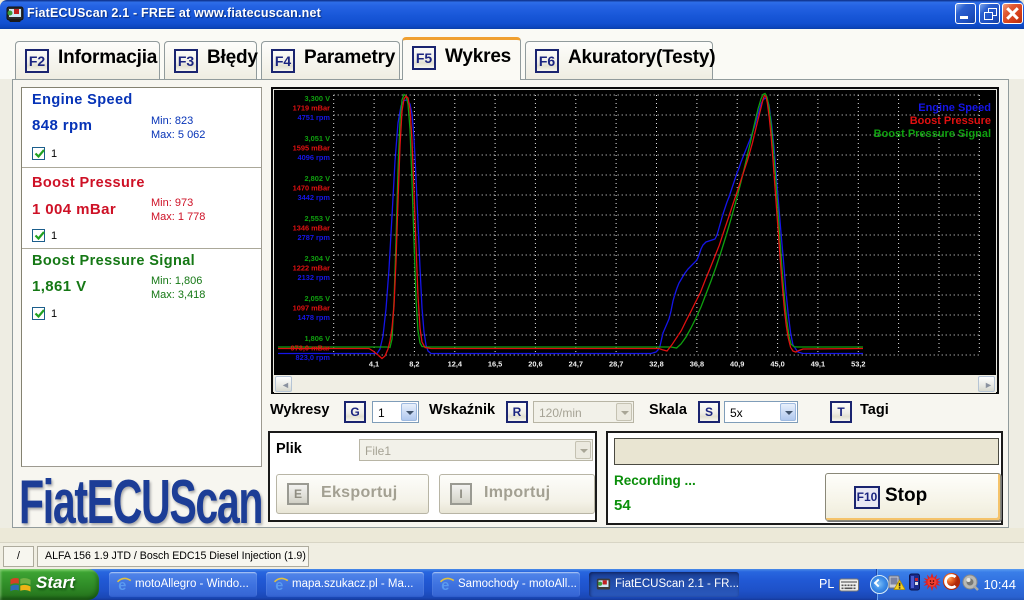  Describe the element at coordinates (954, 108) in the screenshot. I see `svg-text: Engine Speed` at that location.